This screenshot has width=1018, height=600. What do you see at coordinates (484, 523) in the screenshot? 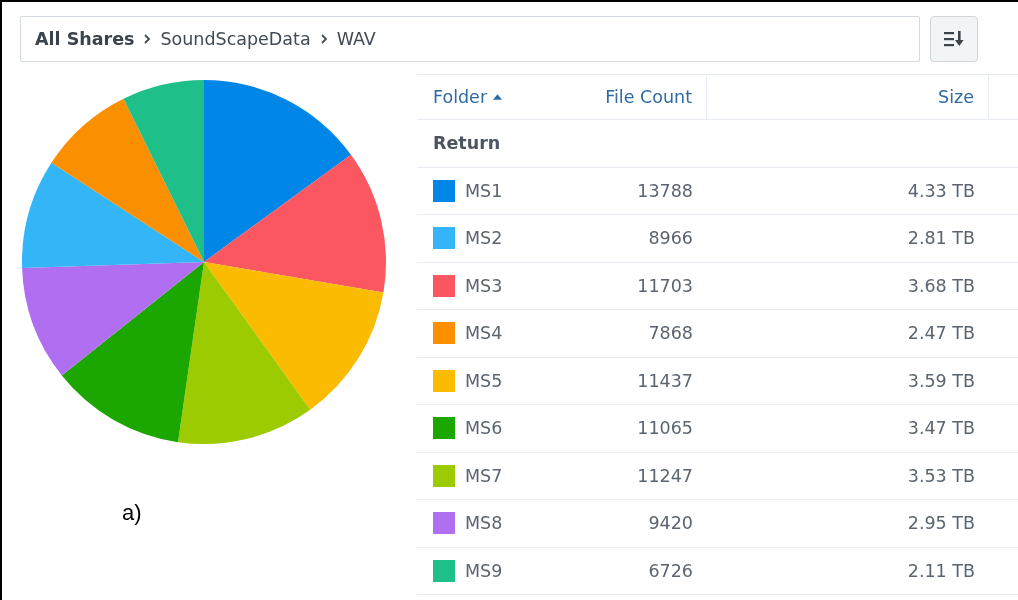
I see `folder-name: MS8` at bounding box center [484, 523].